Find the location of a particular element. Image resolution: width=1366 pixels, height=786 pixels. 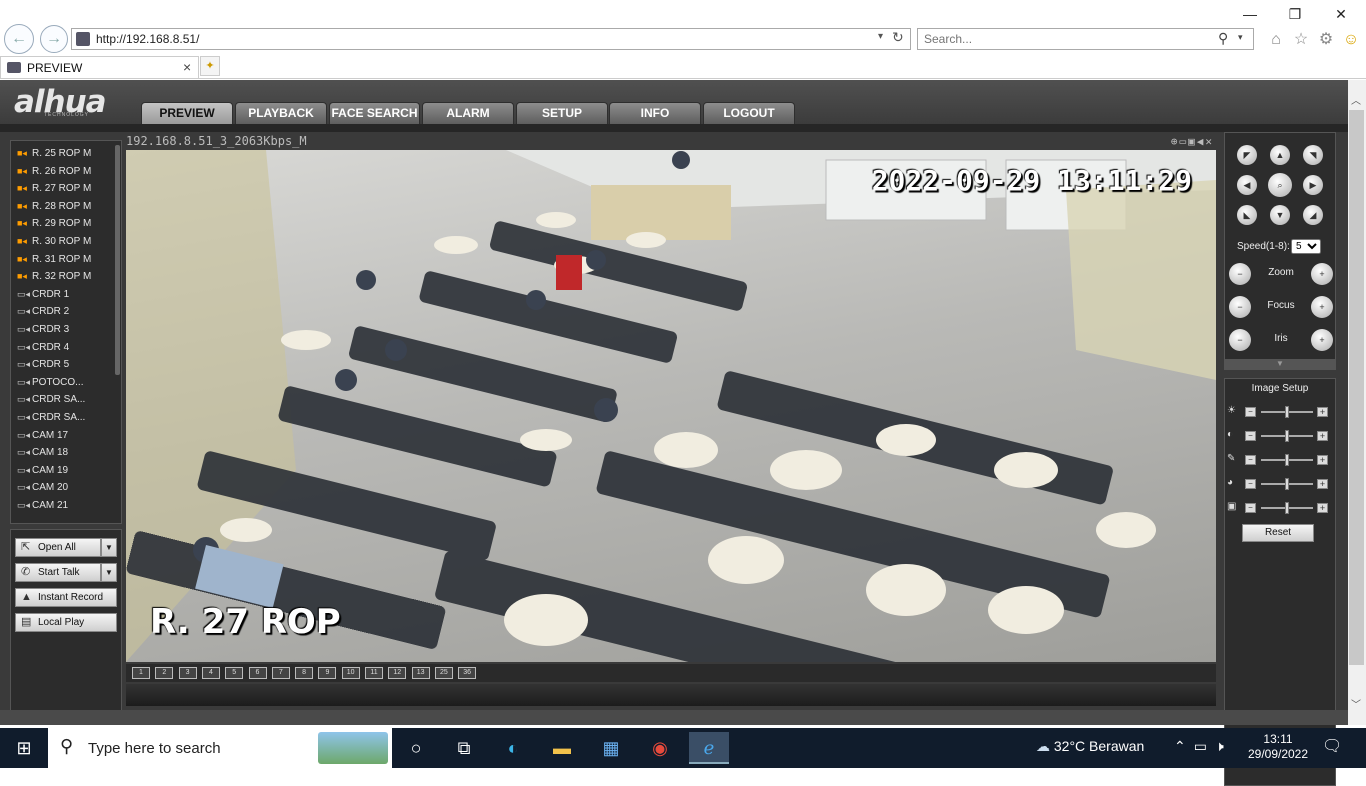

back-button: ← is located at coordinates (19, 39).